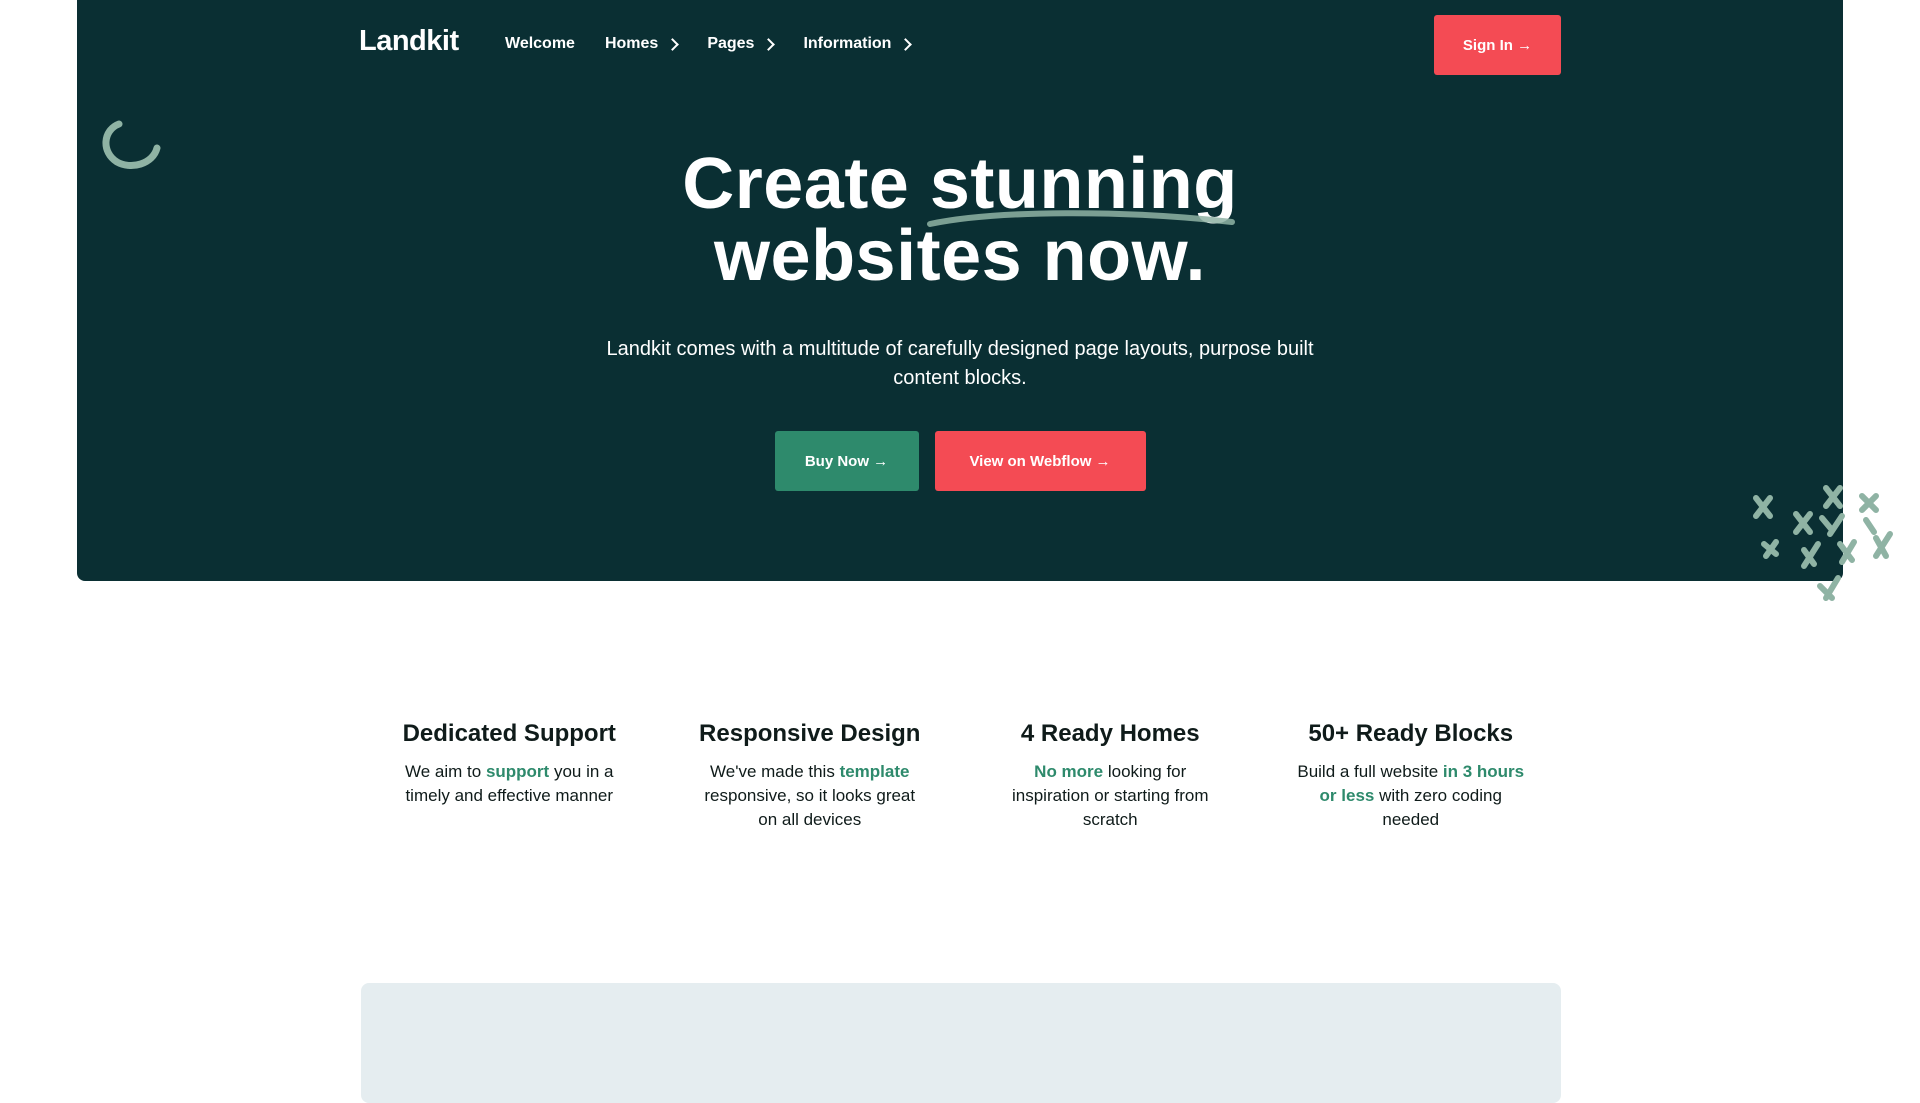 The height and width of the screenshot is (1103, 1920). Describe the element at coordinates (1411, 733) in the screenshot. I see `feature-title: 50+ Ready Blocks` at that location.